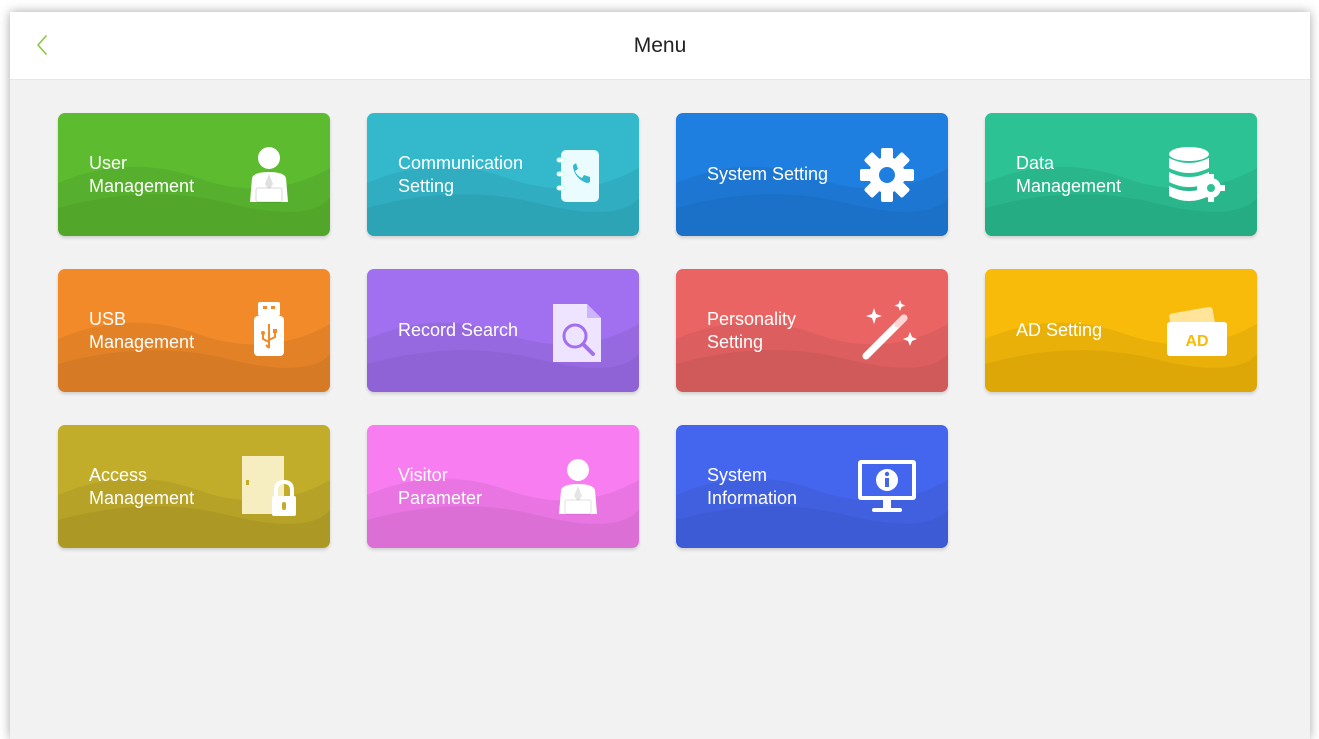 The height and width of the screenshot is (739, 1319). I want to click on monitor-info-icon, so click(887, 487).